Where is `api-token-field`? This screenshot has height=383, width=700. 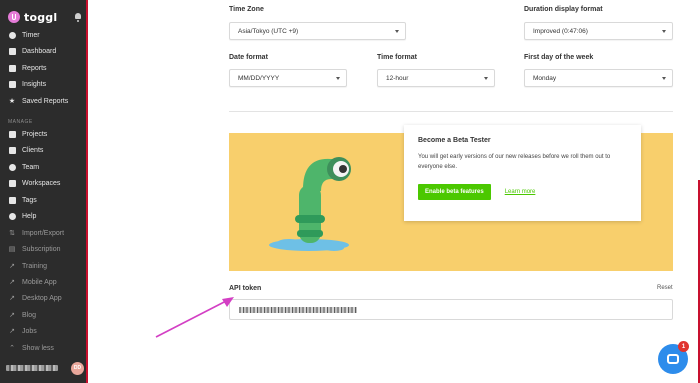
api-token-field is located at coordinates (451, 309).